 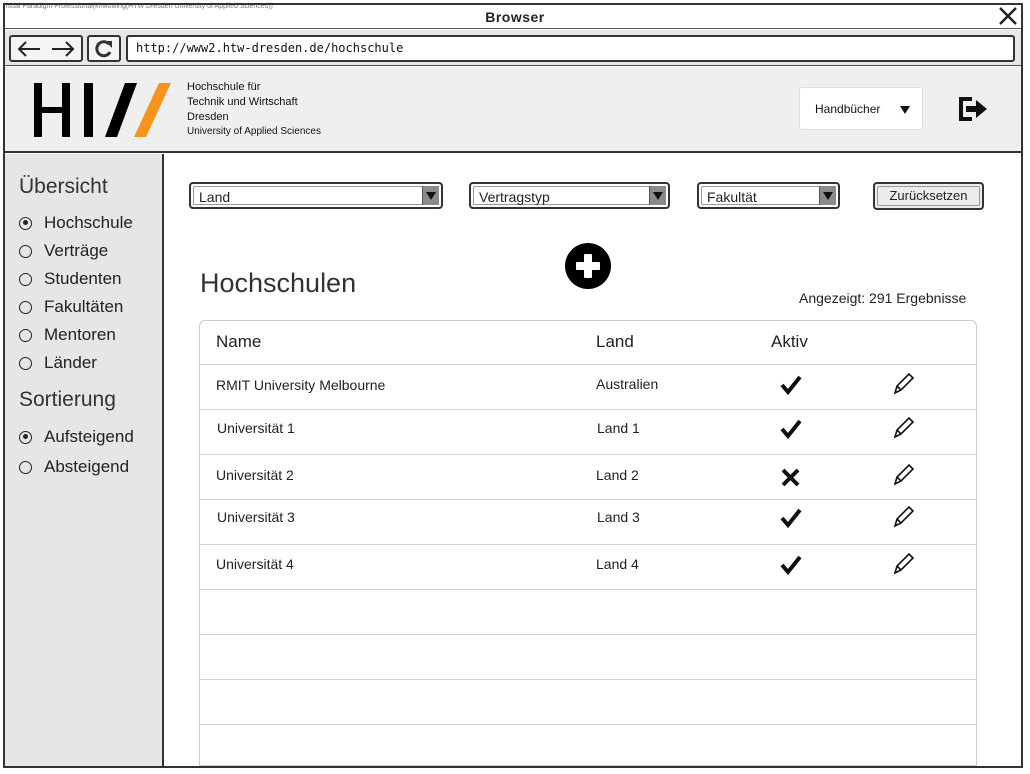 What do you see at coordinates (617, 564) in the screenshot?
I see `cell-country: Land 4` at bounding box center [617, 564].